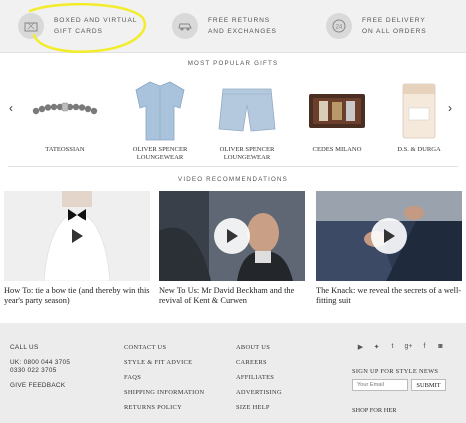 This screenshot has height=423, width=466. Describe the element at coordinates (40, 385) in the screenshot. I see `give-feedback-link: GIVE FEEDBACK` at that location.